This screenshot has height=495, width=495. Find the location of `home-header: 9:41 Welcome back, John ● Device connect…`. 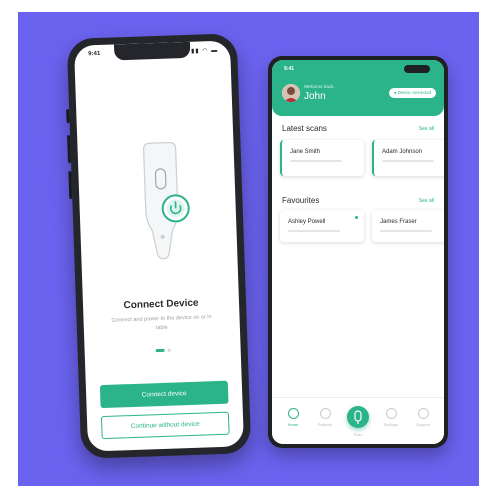

home-header: 9:41 Welcome back, John ● Device connect… is located at coordinates (358, 88).